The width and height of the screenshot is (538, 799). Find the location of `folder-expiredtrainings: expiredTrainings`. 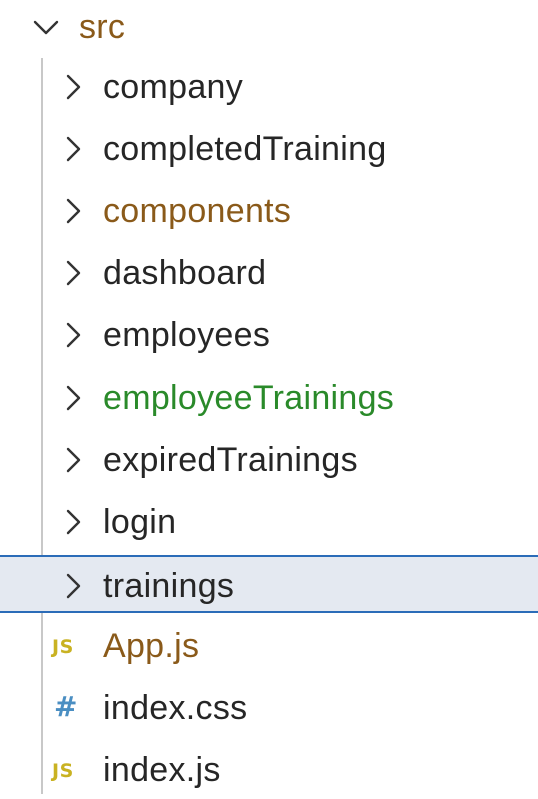

folder-expiredtrainings: expiredTrainings is located at coordinates (269, 460).